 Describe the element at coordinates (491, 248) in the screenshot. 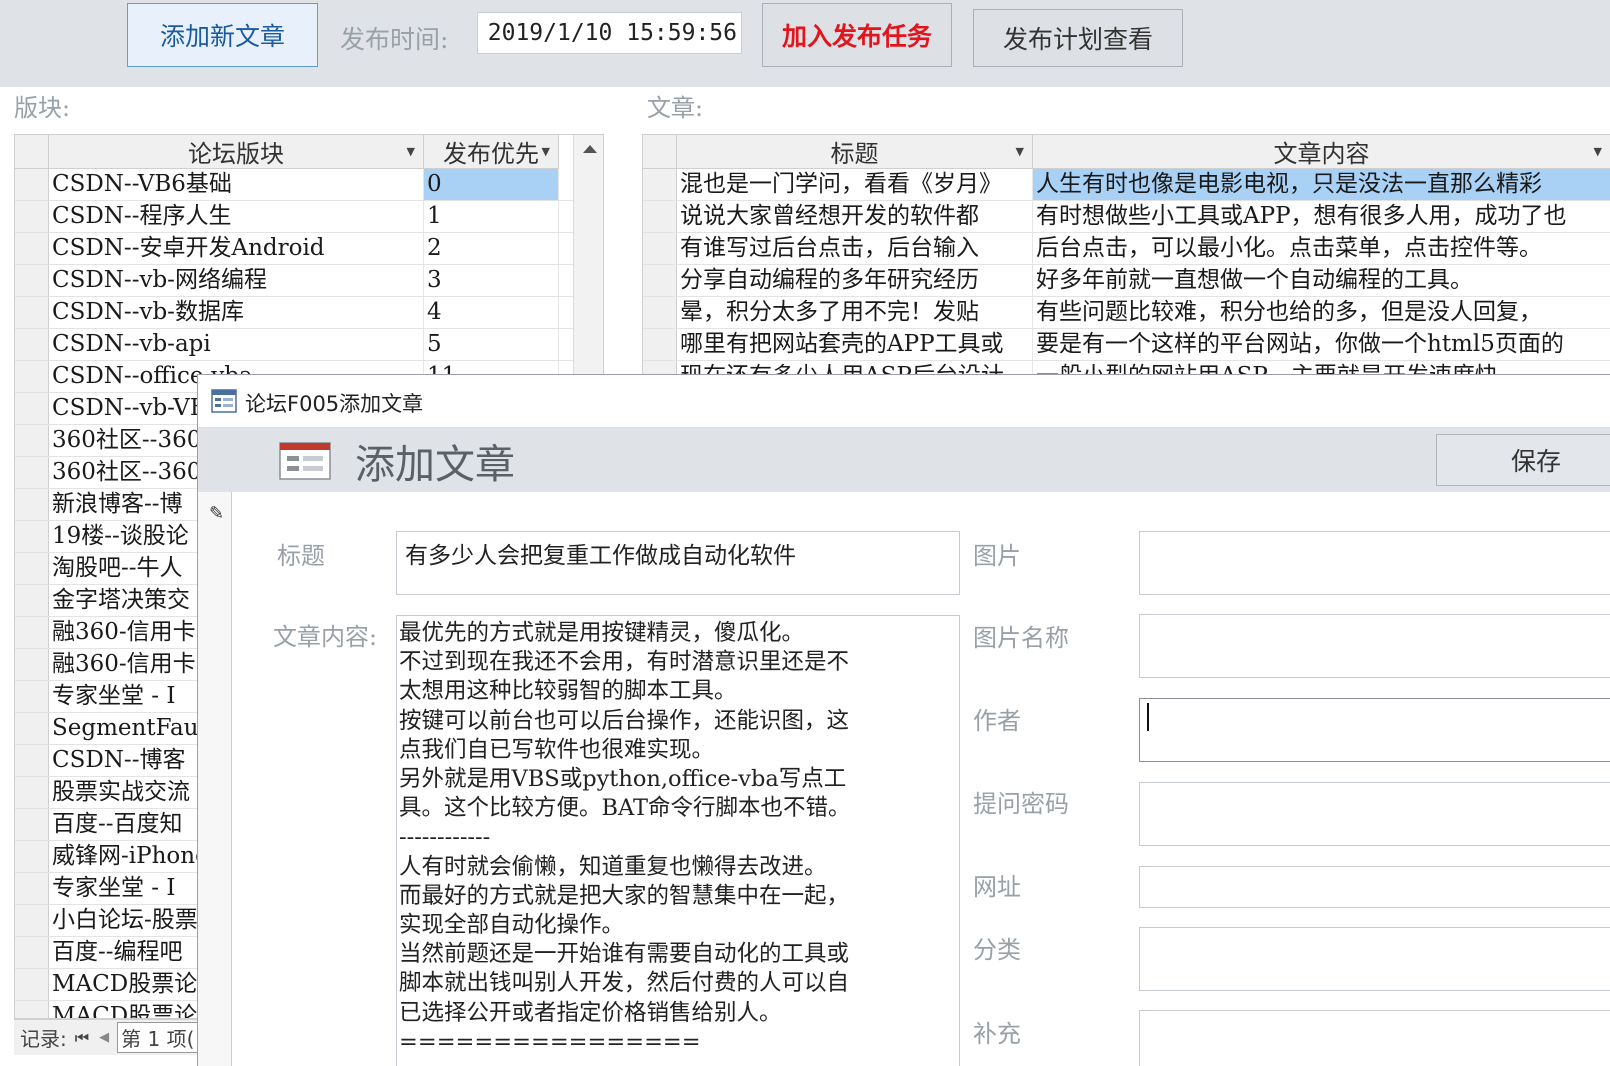

I see `priority-cell: 2` at that location.